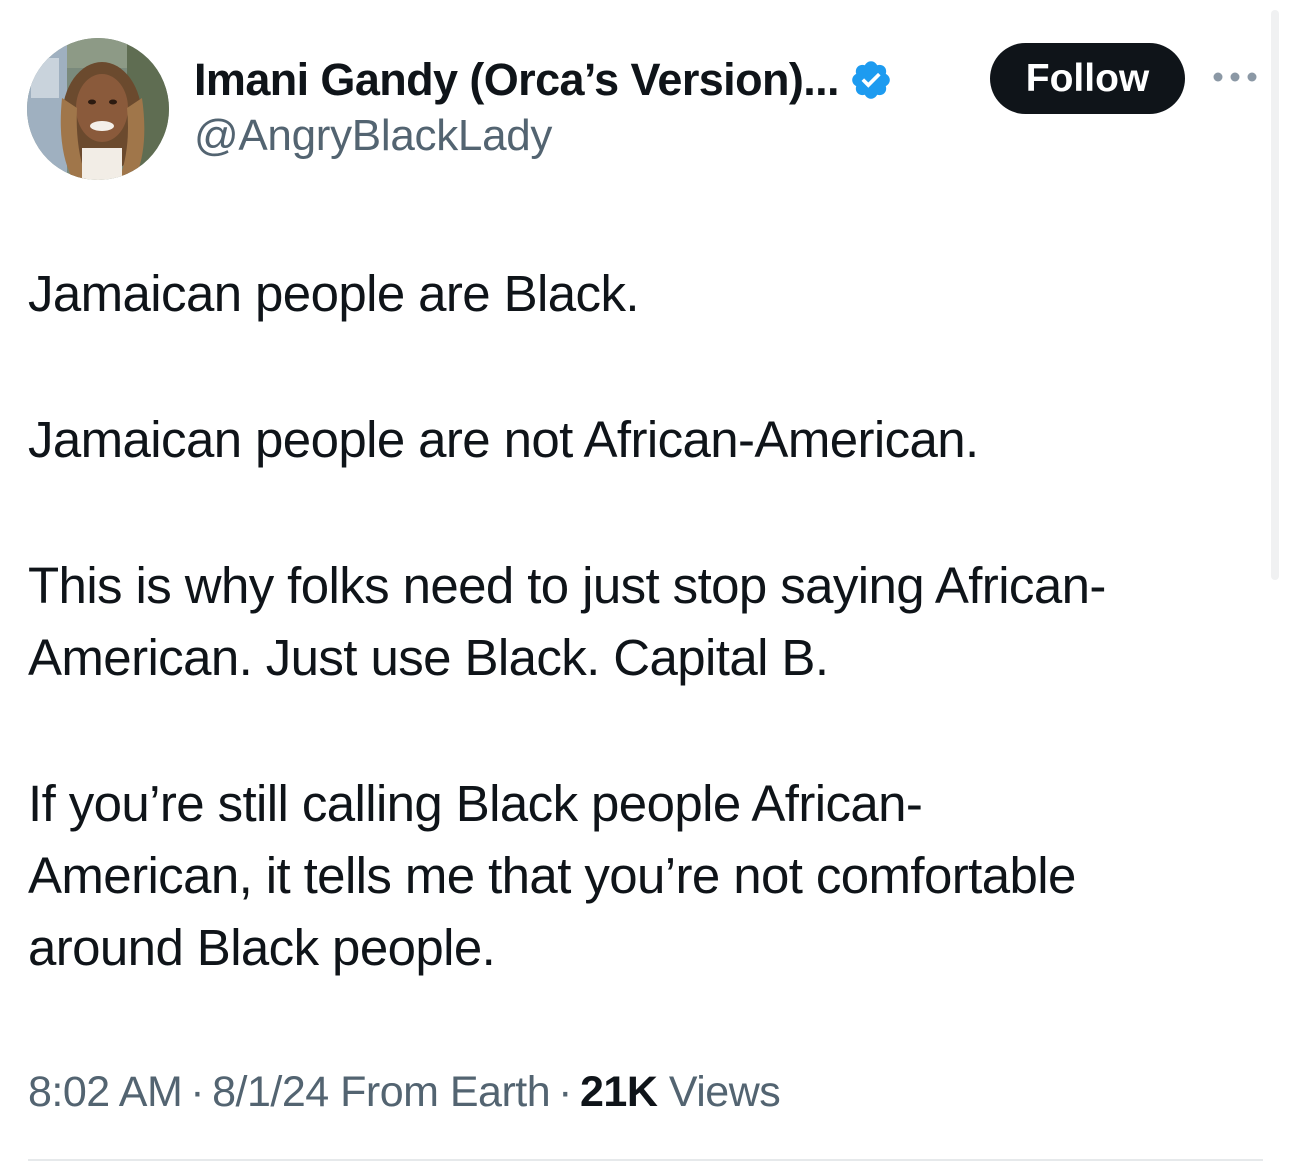  What do you see at coordinates (871, 80) in the screenshot?
I see `verified-badge-icon` at bounding box center [871, 80].